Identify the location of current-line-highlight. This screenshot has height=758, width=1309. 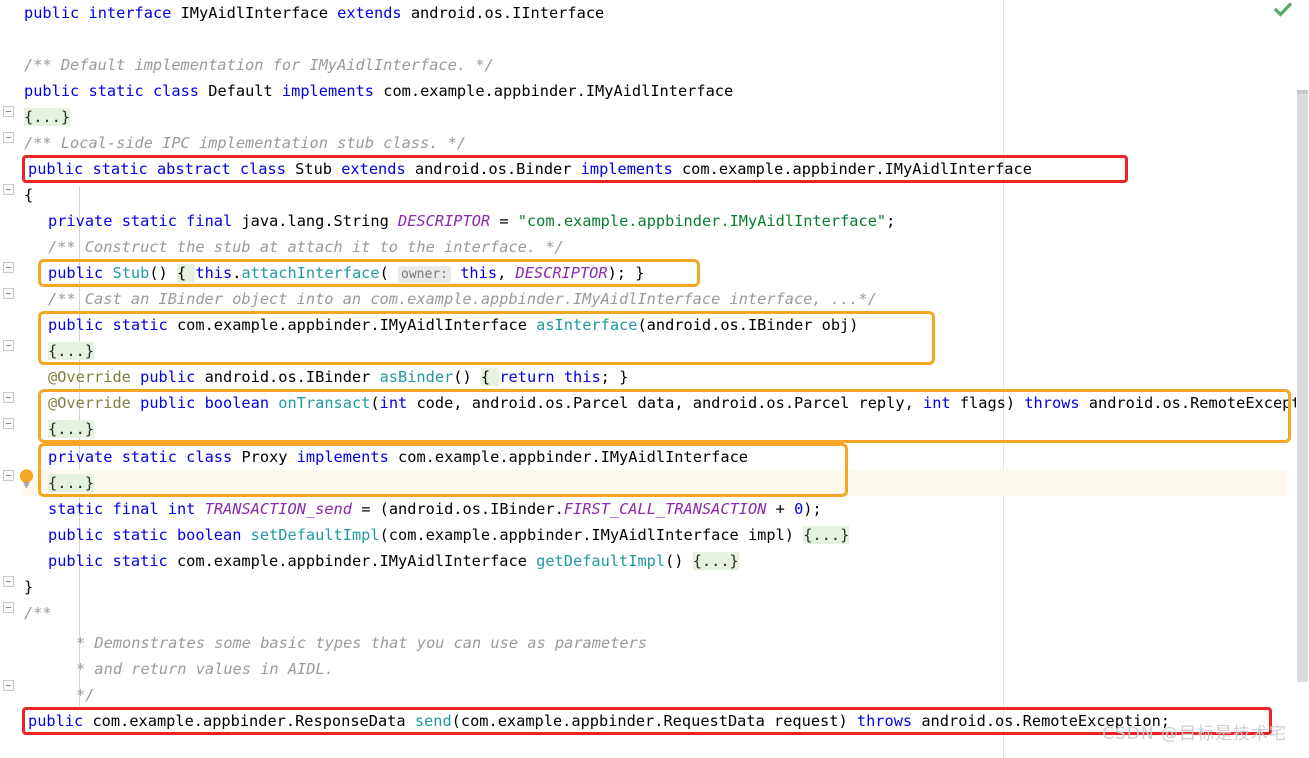
(654, 483).